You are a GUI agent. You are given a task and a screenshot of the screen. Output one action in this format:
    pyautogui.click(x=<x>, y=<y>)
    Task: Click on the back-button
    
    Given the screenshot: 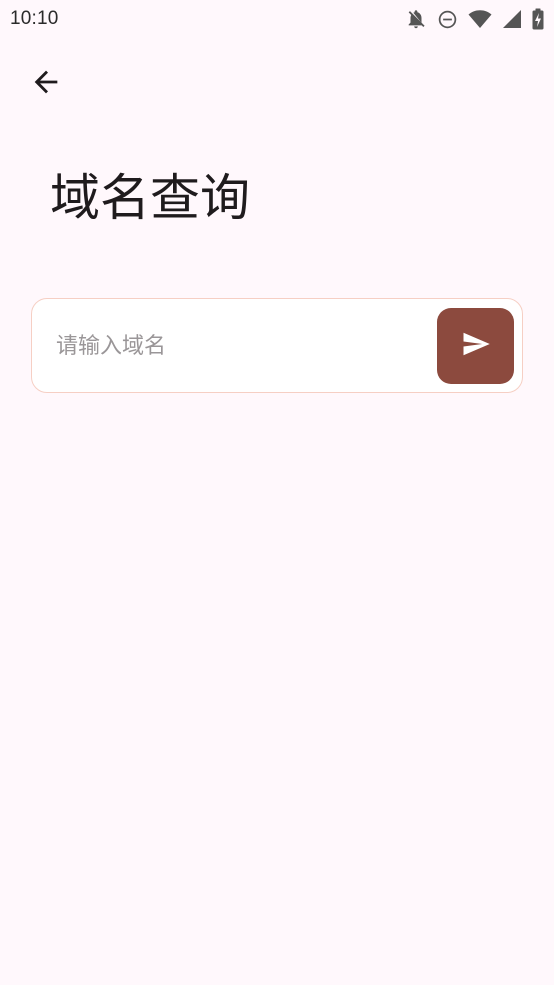 What is the action you would take?
    pyautogui.click(x=46, y=84)
    